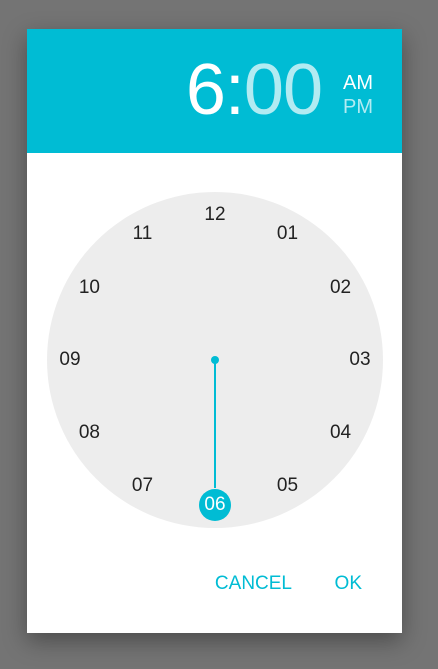 The height and width of the screenshot is (669, 438). Describe the element at coordinates (206, 90) in the screenshot. I see `hour-display: 6` at that location.